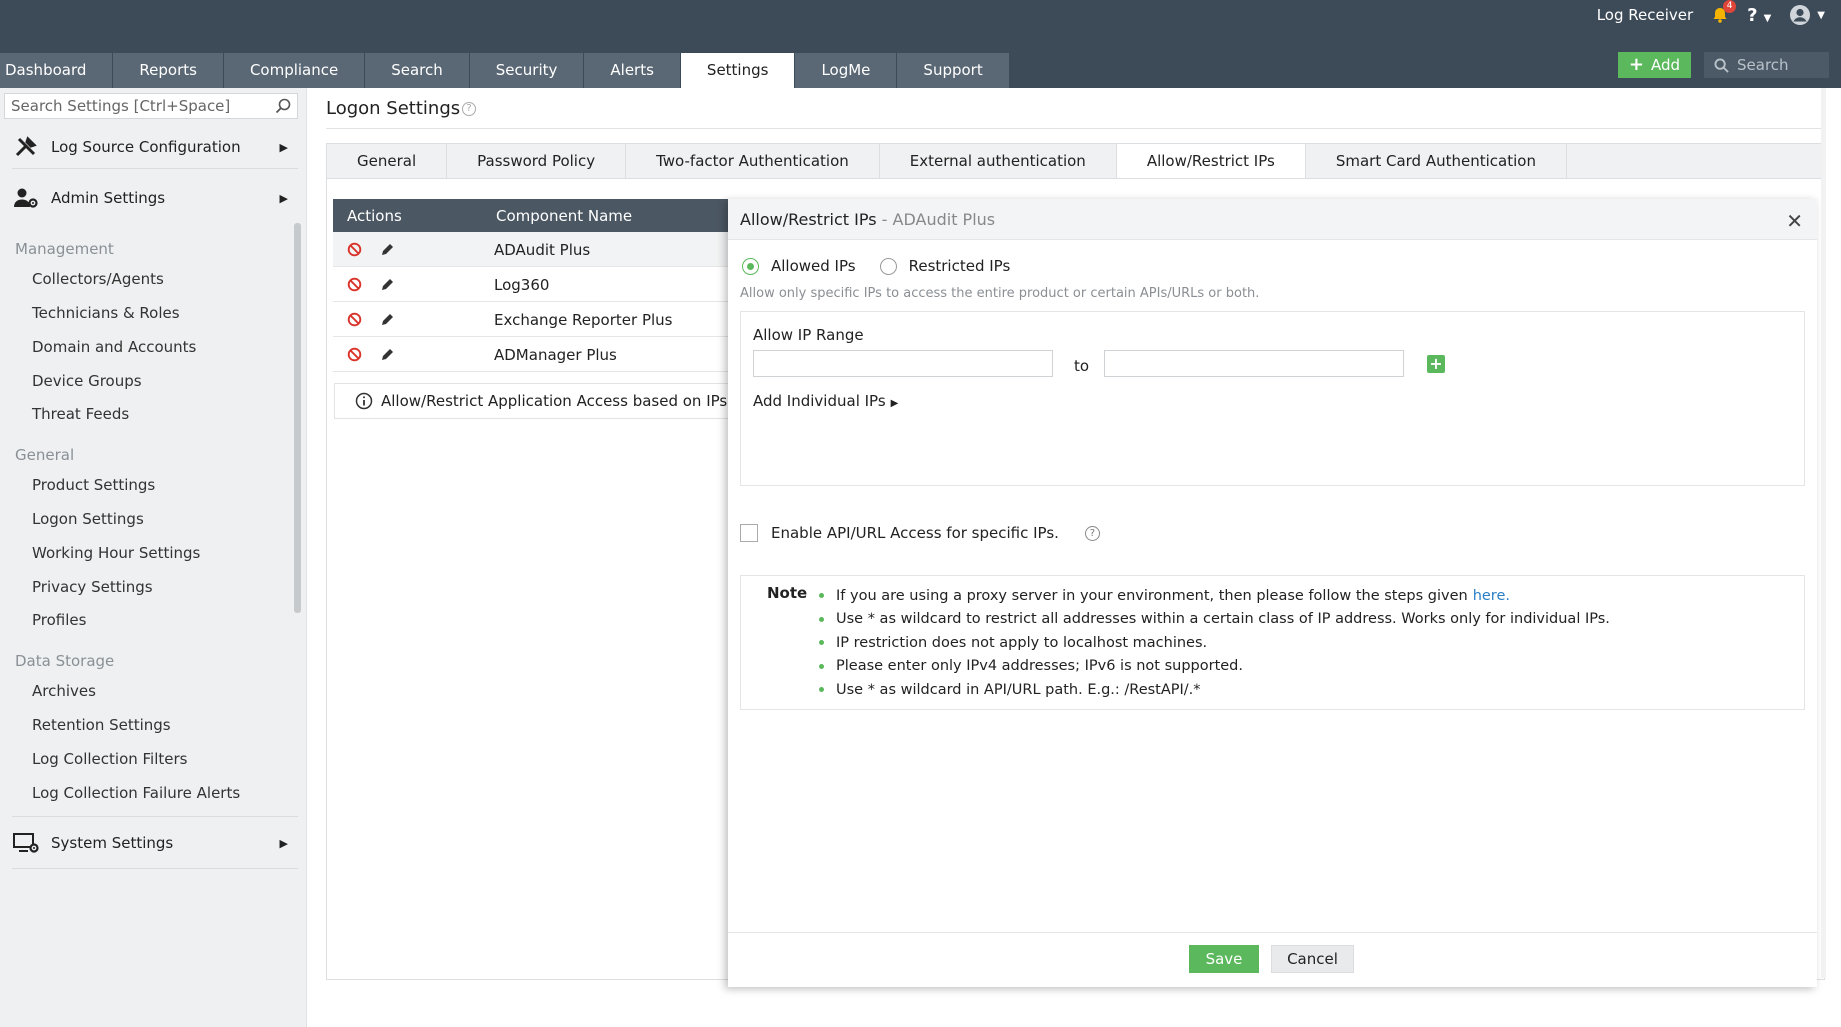 This screenshot has height=1027, width=1841. I want to click on table-row: Log360, so click(532, 284).